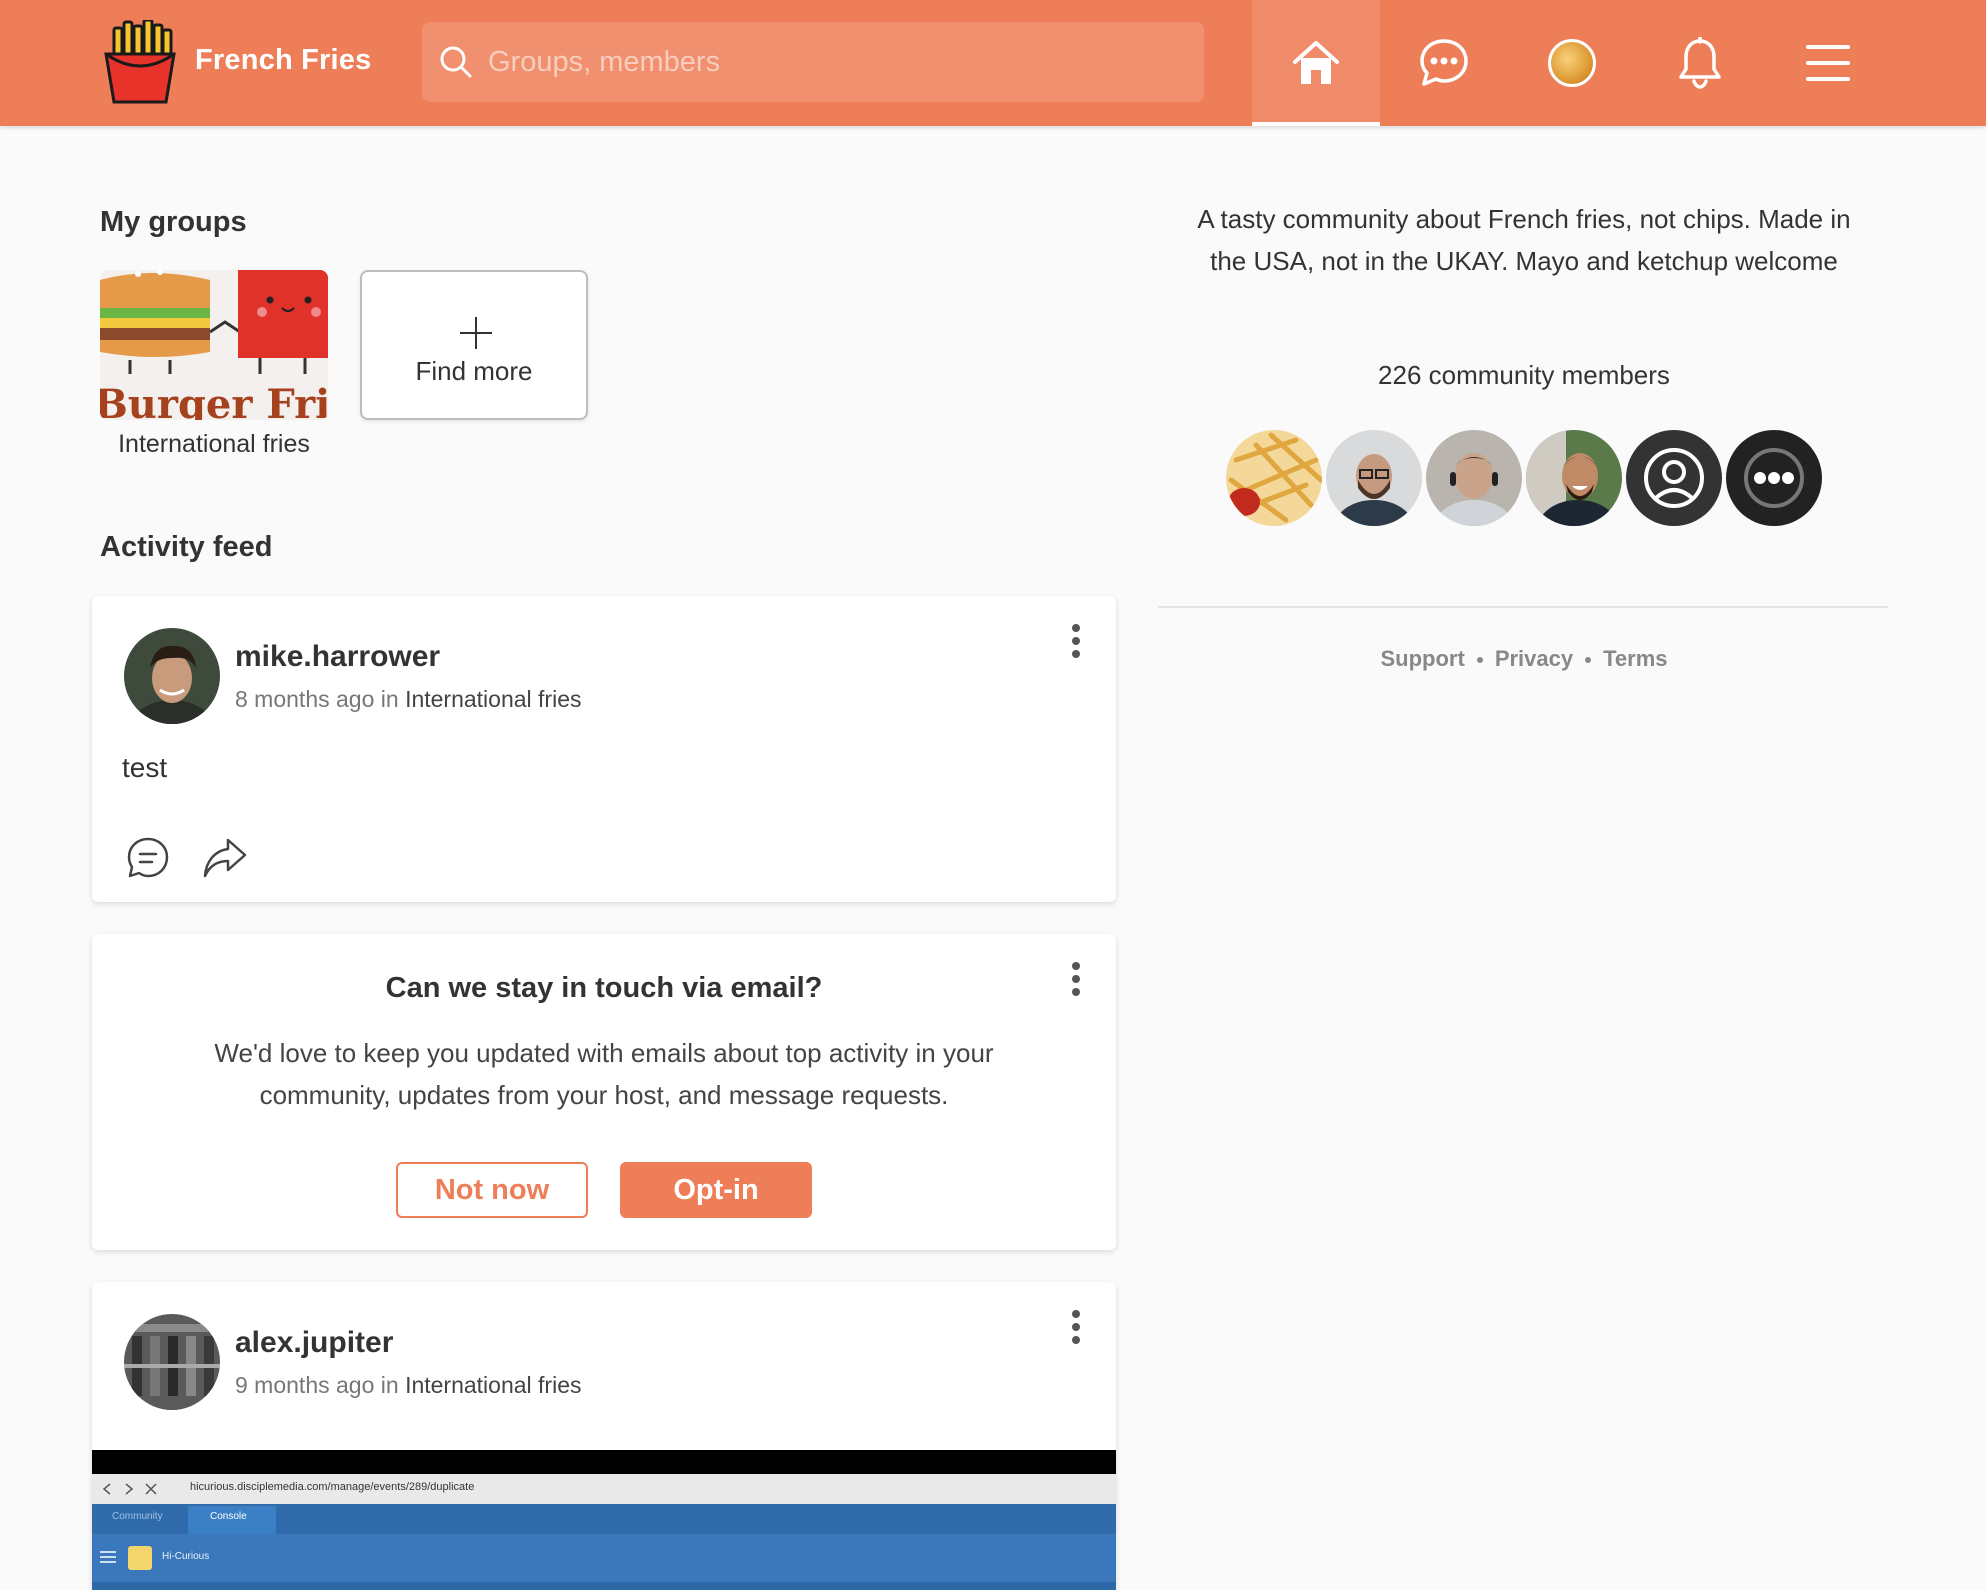 The image size is (1986, 1590). I want to click on group-label: International fries, so click(214, 444).